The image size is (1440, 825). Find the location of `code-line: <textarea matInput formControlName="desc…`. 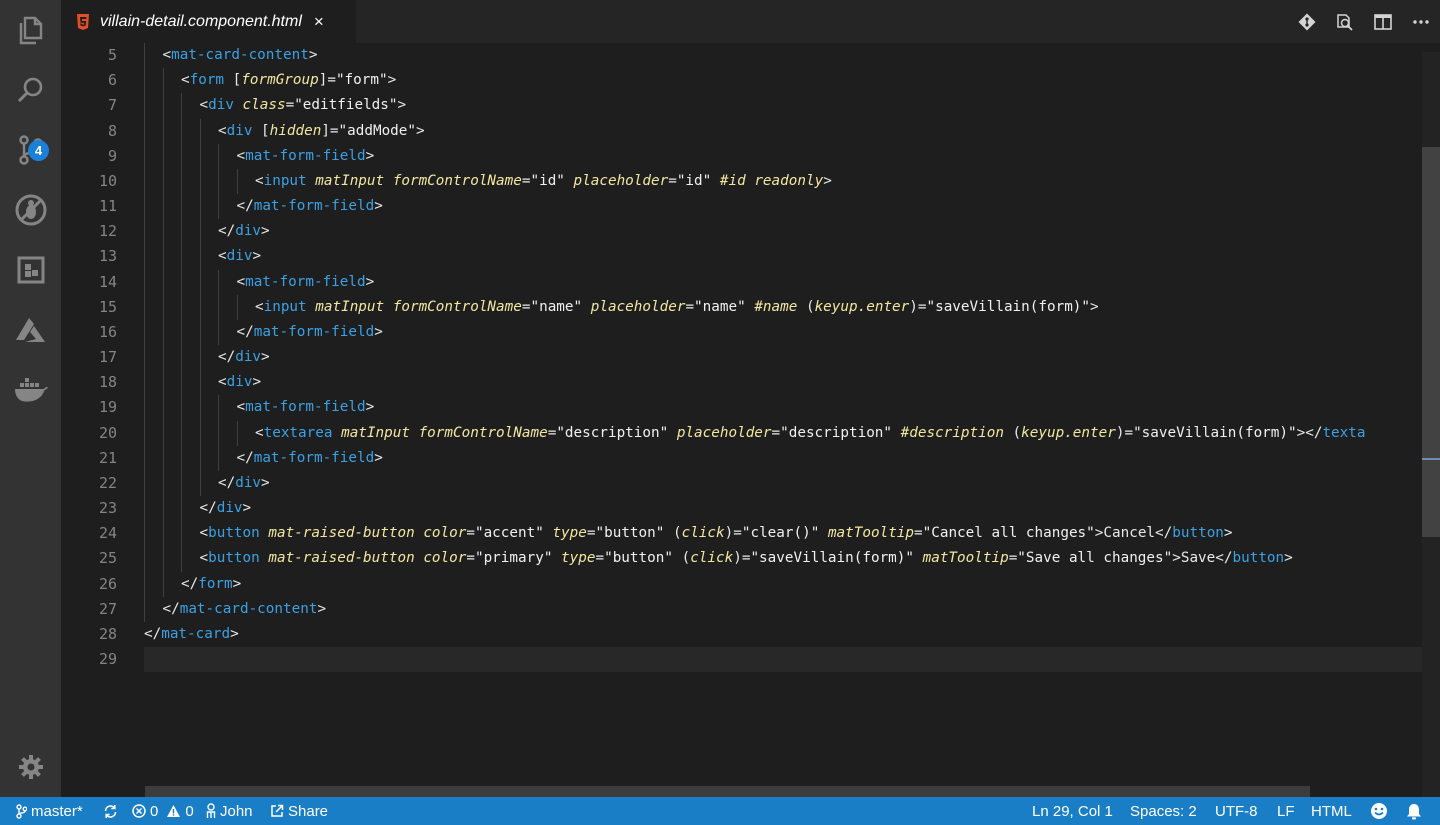

code-line: <textarea matInput formControlName="desc… is located at coordinates (792, 433).